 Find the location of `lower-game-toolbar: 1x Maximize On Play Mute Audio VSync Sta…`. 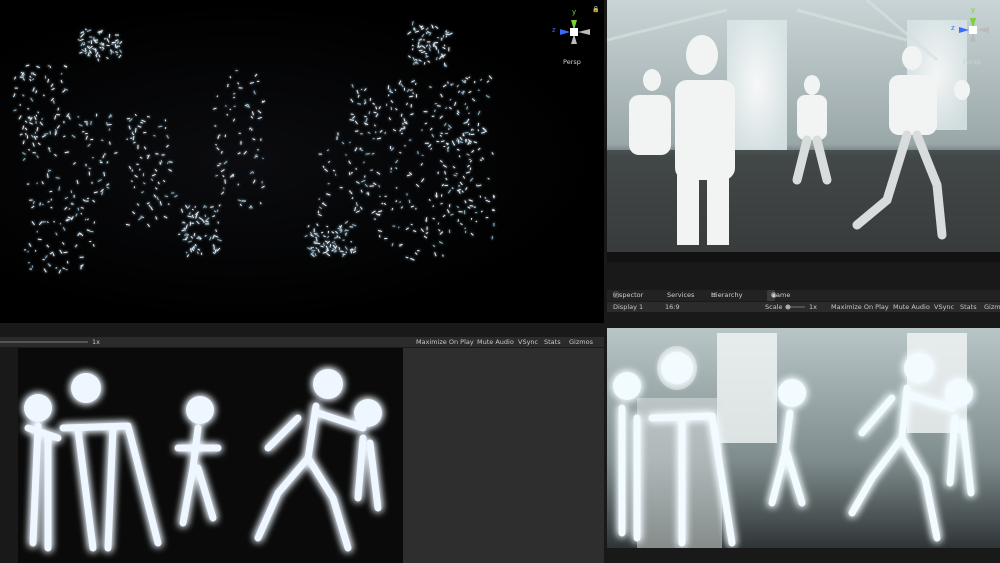

lower-game-toolbar: 1x Maximize On Play Mute Audio VSync Sta… is located at coordinates (302, 342).